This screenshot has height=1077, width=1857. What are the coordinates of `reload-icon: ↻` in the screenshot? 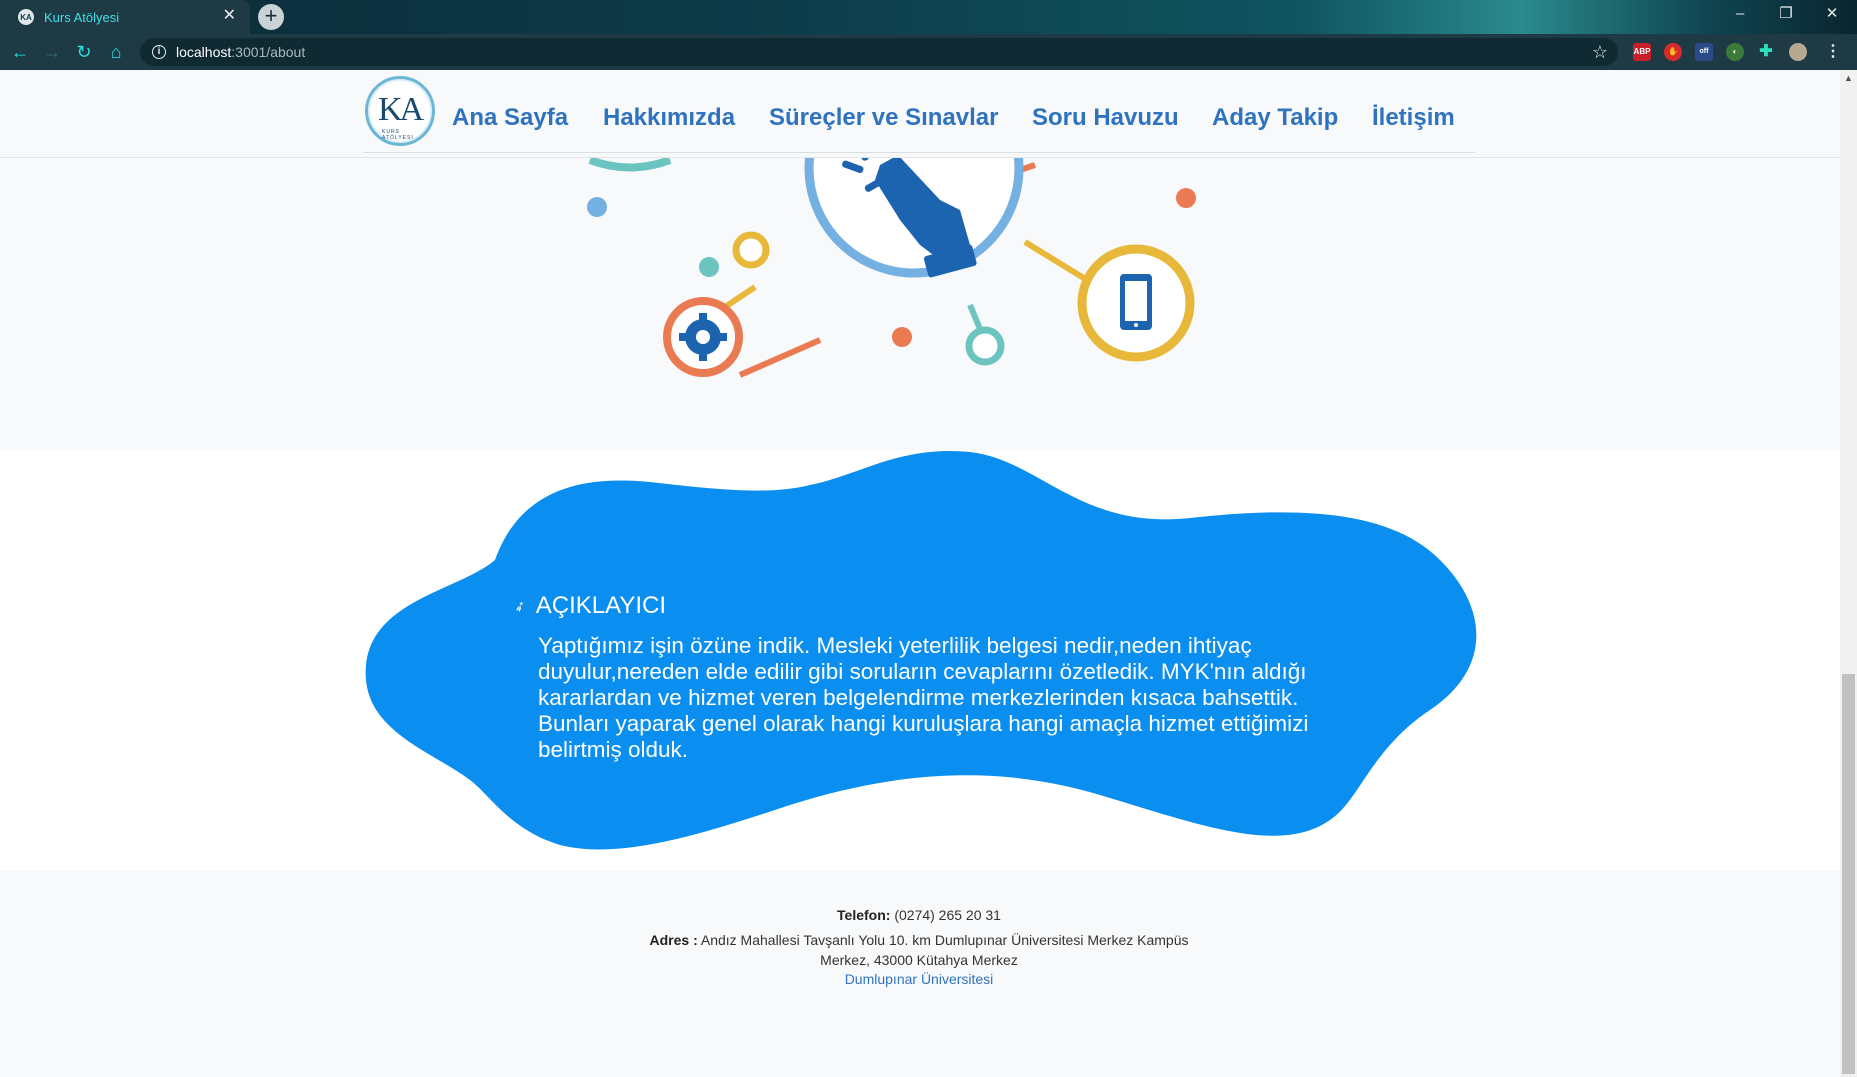 It's located at (84, 52).